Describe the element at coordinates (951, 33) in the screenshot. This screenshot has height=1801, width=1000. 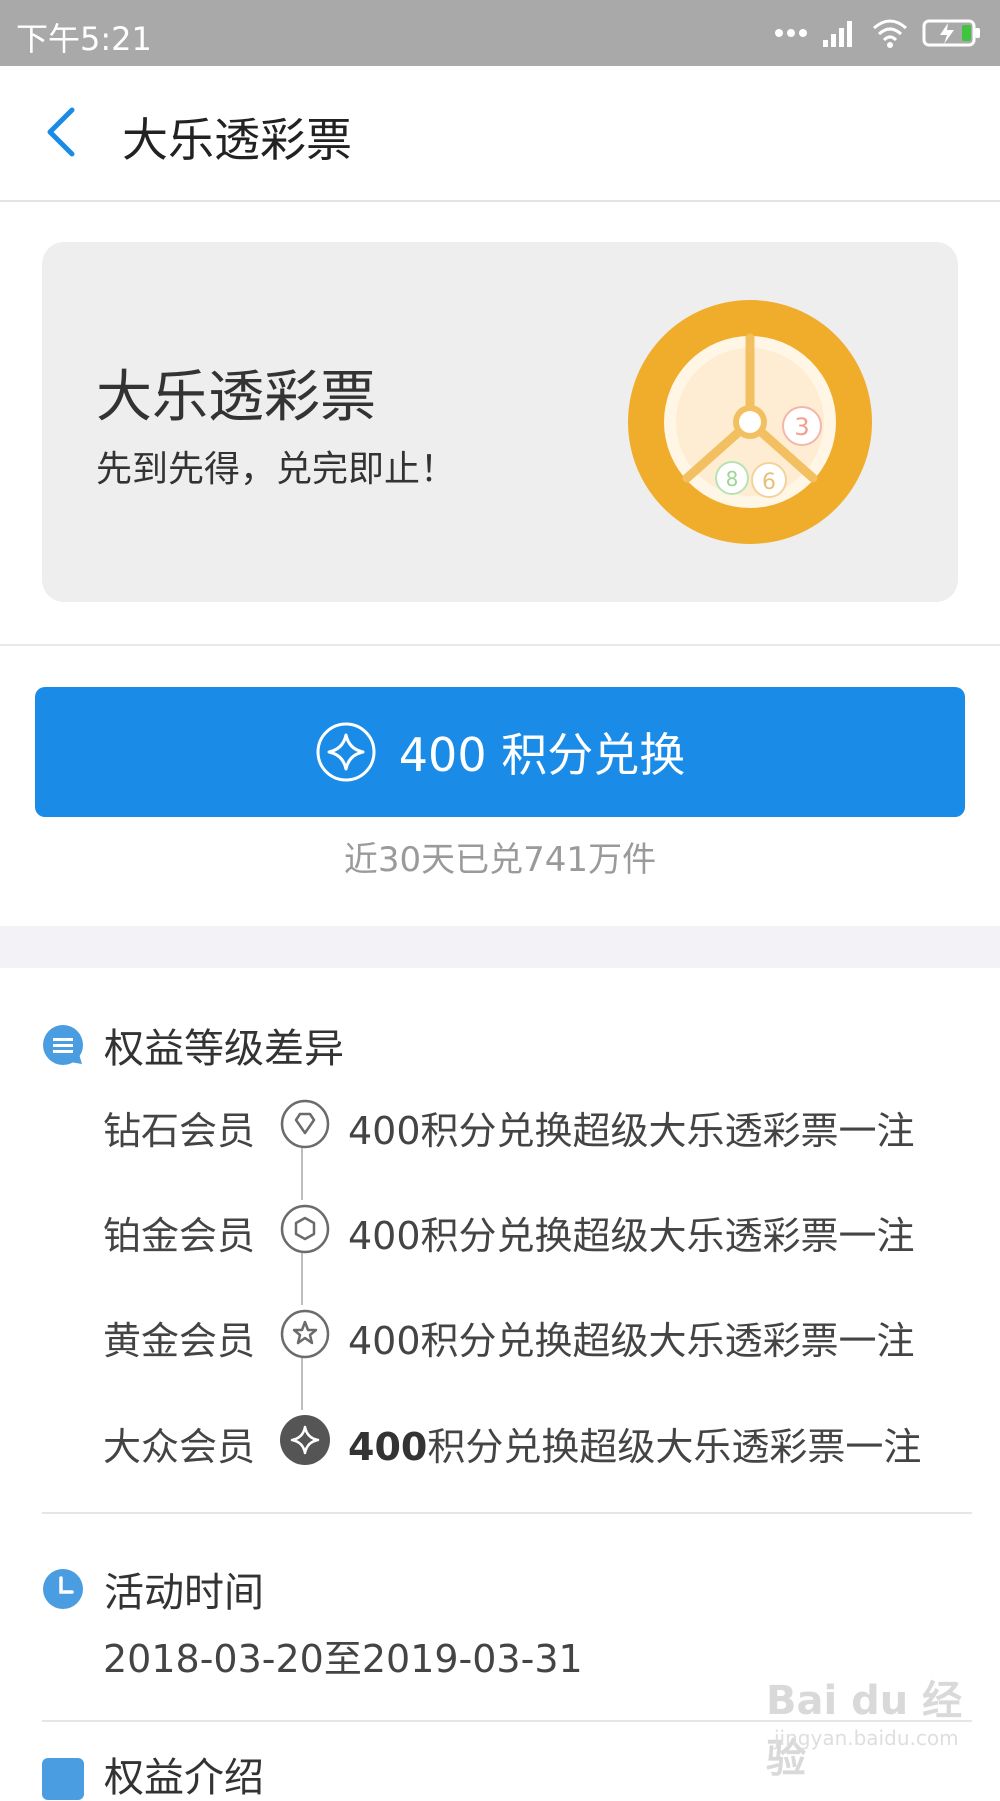
I see `battery-charging-icon` at that location.